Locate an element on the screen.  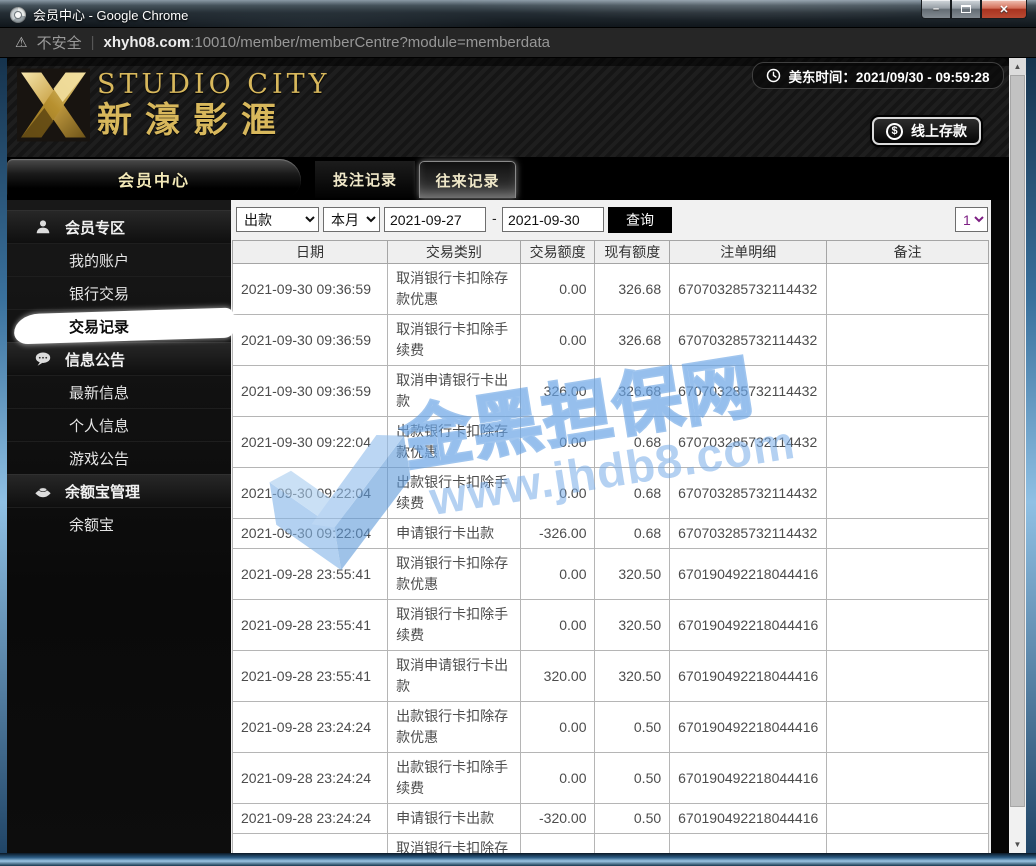
scrollbar-thumb is located at coordinates (1017, 441).